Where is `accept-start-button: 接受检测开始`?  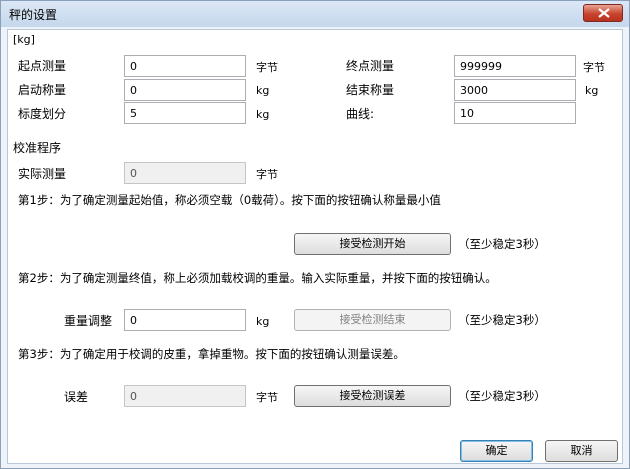
accept-start-button: 接受检测开始 is located at coordinates (372, 244).